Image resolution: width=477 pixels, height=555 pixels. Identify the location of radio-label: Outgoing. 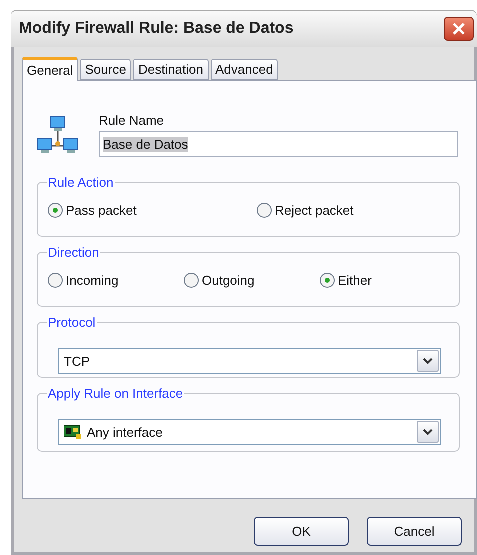
(228, 280).